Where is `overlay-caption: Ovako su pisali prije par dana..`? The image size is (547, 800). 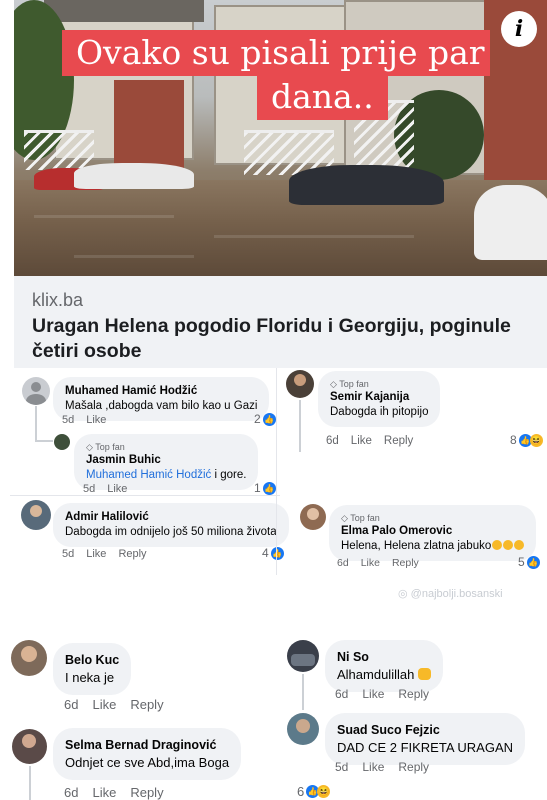 overlay-caption: Ovako su pisali prije par dana.. is located at coordinates (276, 75).